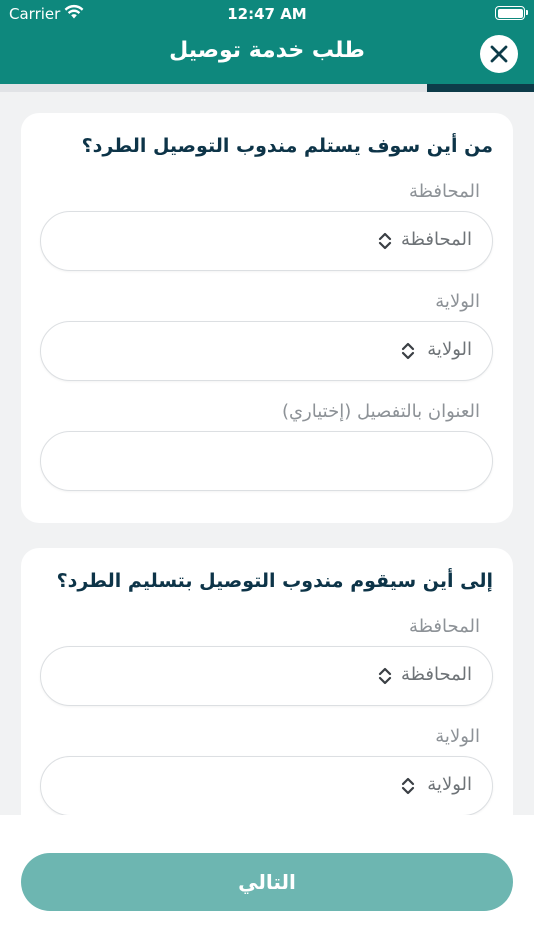 The height and width of the screenshot is (950, 534). What do you see at coordinates (480, 88) in the screenshot?
I see `step-progress-fill` at bounding box center [480, 88].